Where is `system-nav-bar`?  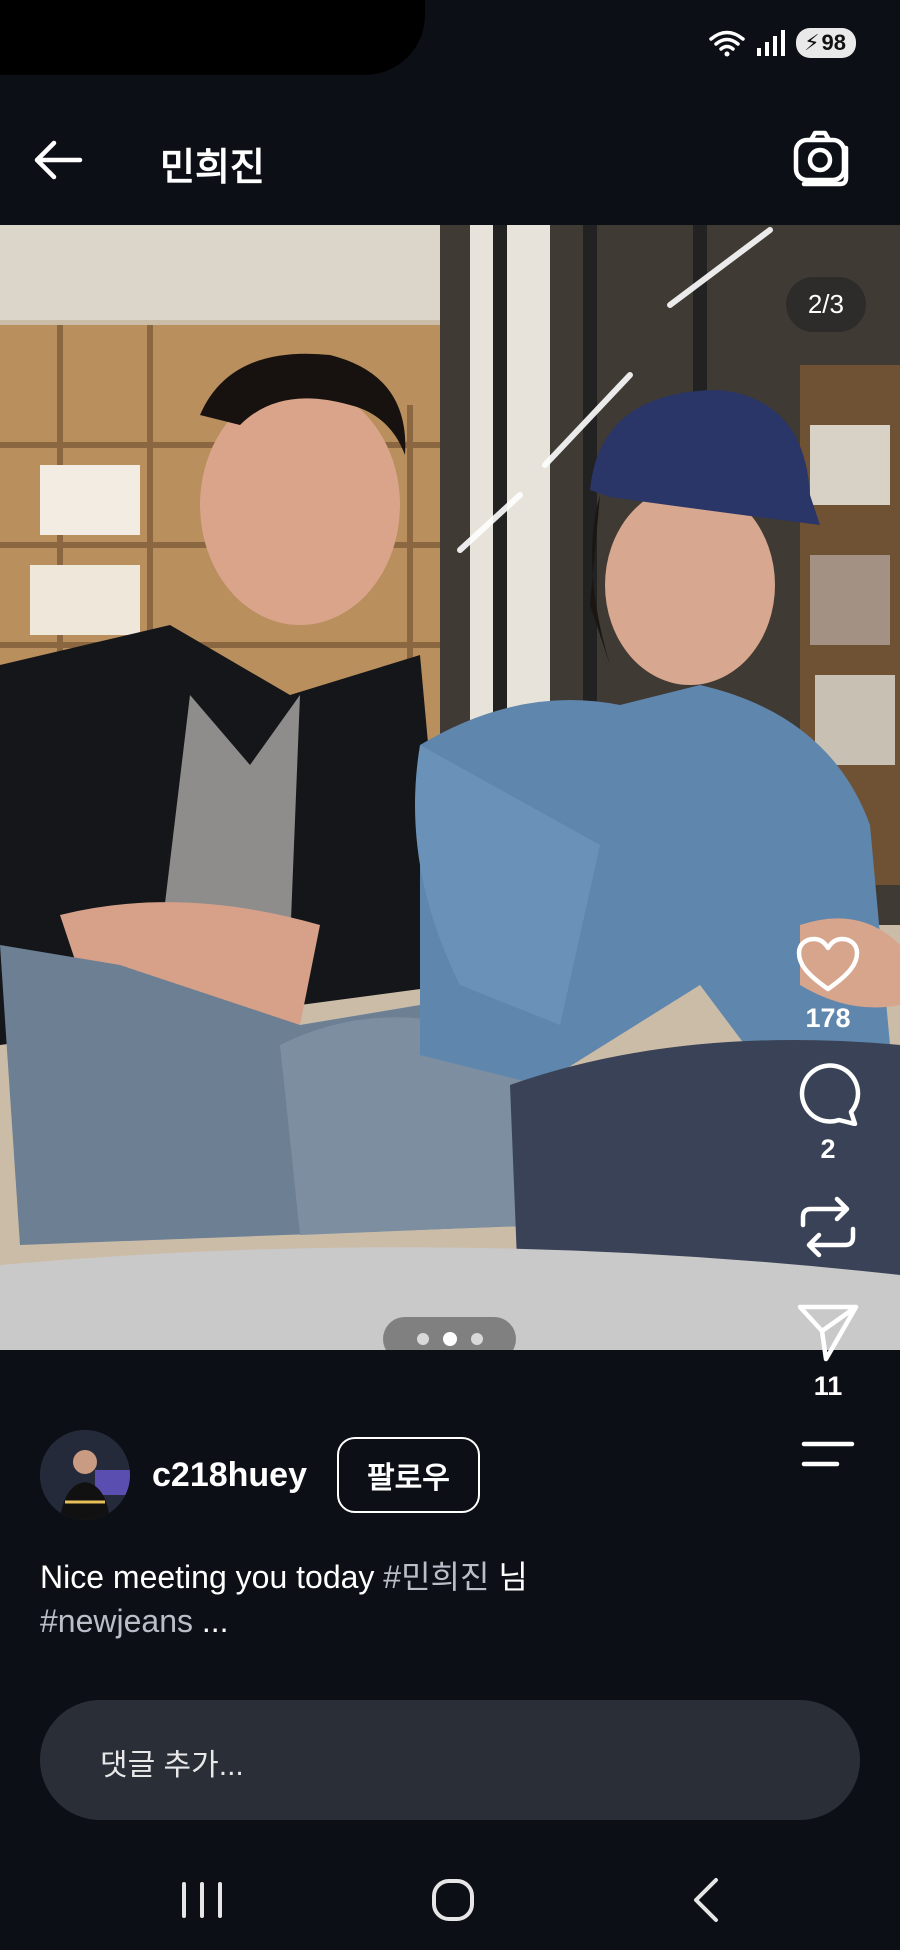 system-nav-bar is located at coordinates (450, 1895).